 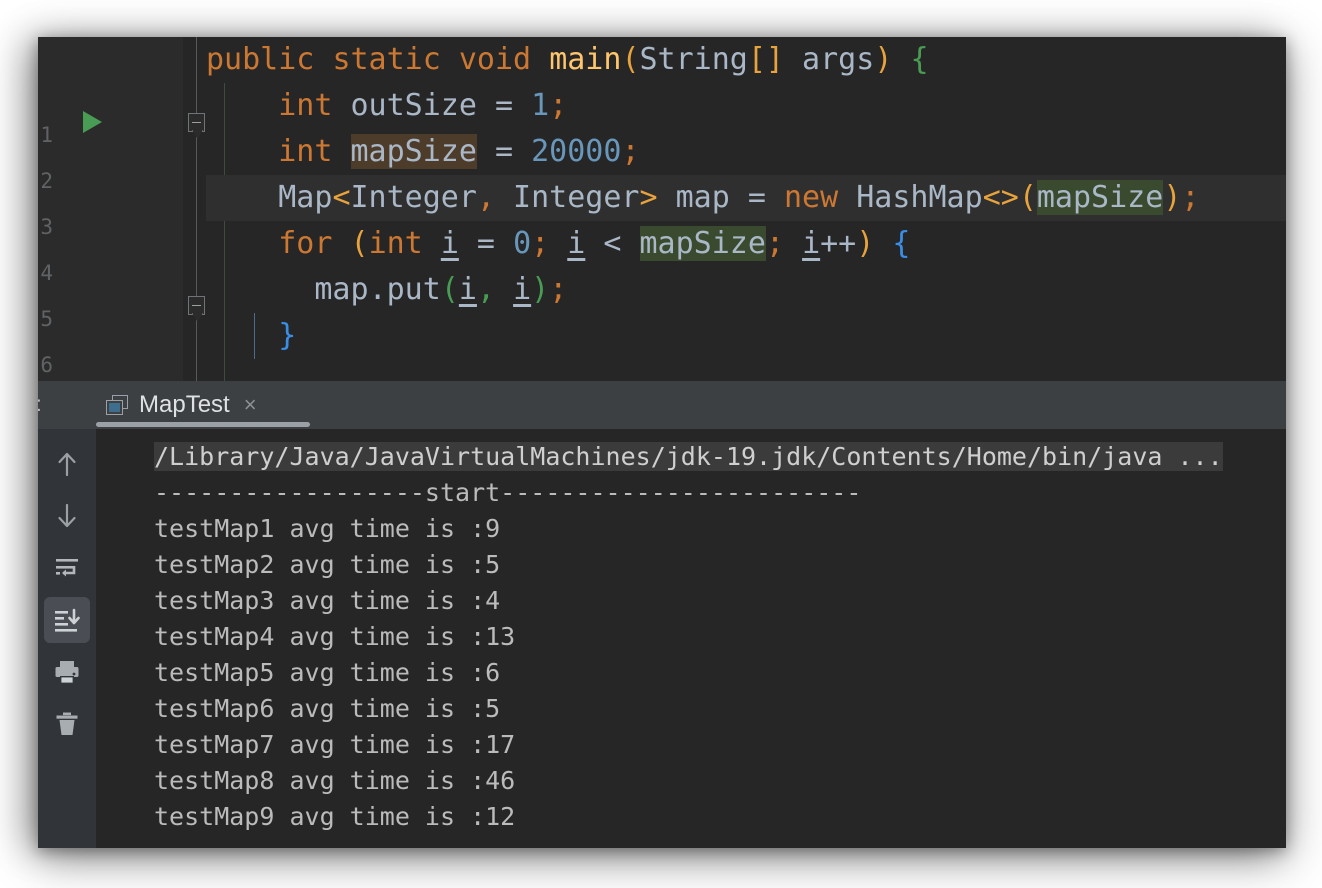 What do you see at coordinates (250, 405) in the screenshot?
I see `close-icon: ×` at bounding box center [250, 405].